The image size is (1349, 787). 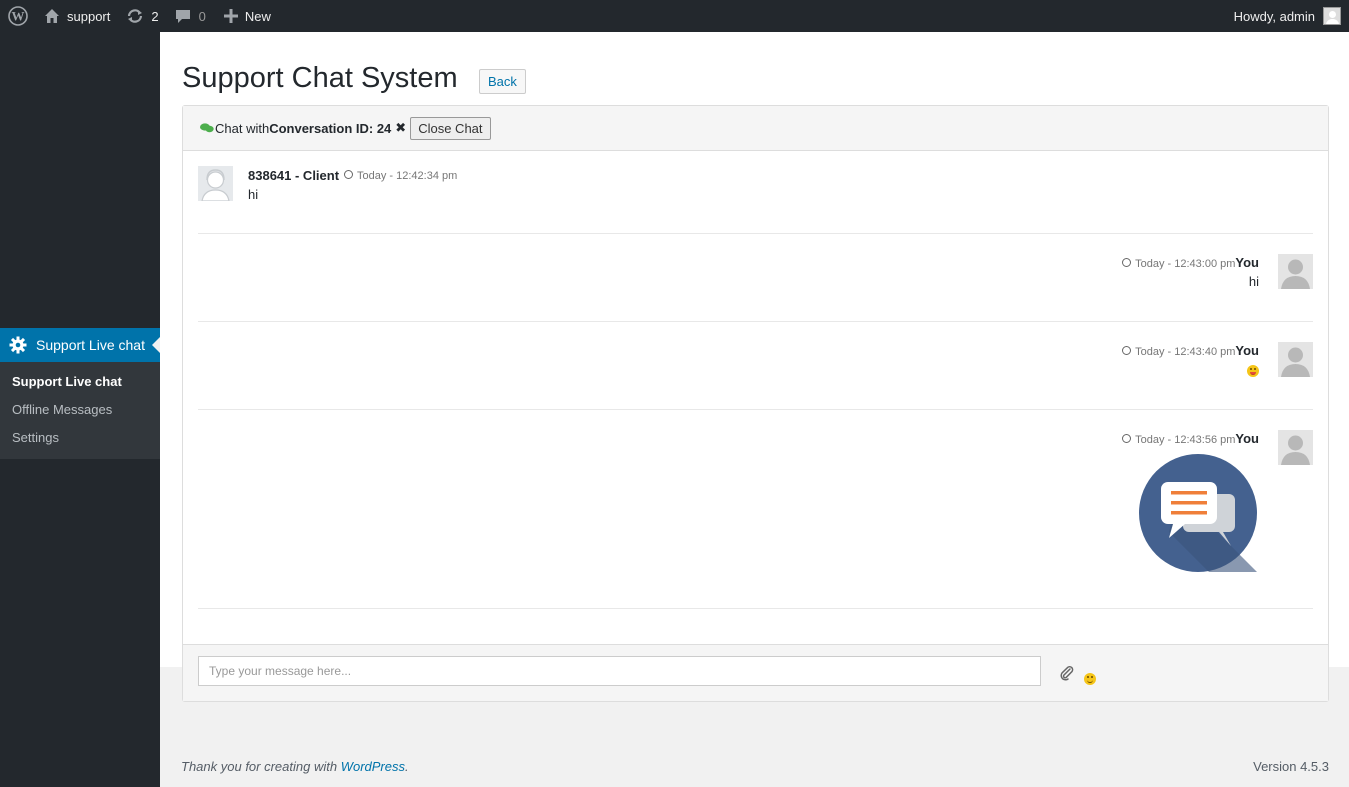 I want to click on paperclip-icon, so click(x=1067, y=673).